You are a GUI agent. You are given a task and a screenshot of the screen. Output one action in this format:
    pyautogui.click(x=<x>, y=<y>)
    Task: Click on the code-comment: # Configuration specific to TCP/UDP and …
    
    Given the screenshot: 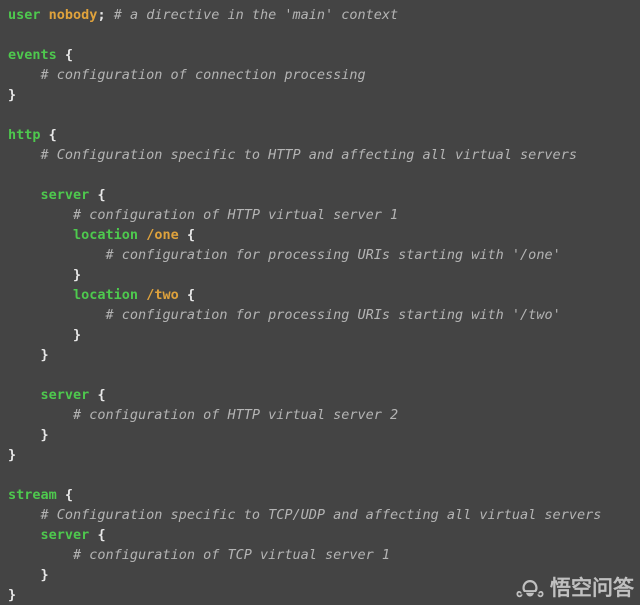 What is the action you would take?
    pyautogui.click(x=321, y=515)
    